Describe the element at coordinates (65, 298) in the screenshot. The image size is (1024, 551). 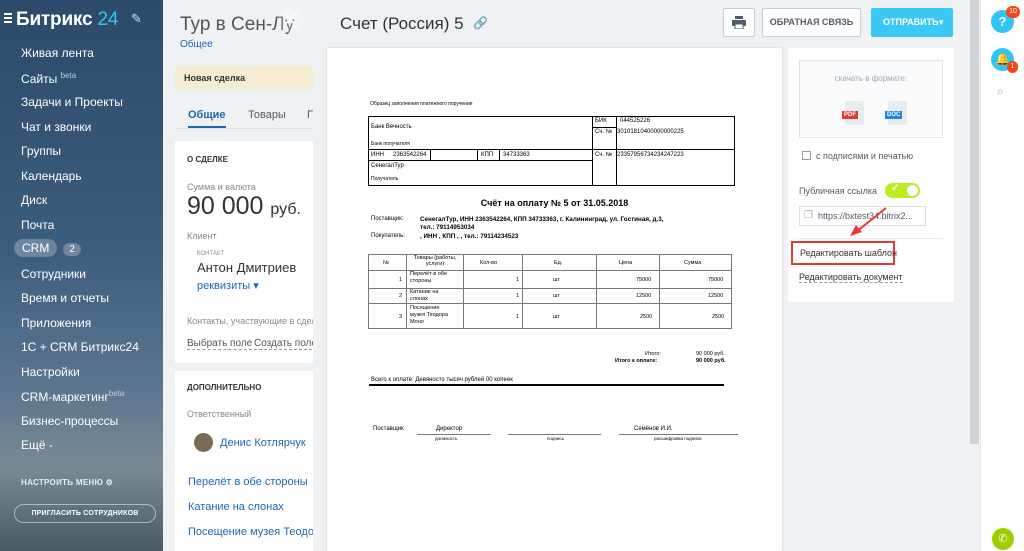
I see `sidebar-item-time: Время и отчеты` at that location.